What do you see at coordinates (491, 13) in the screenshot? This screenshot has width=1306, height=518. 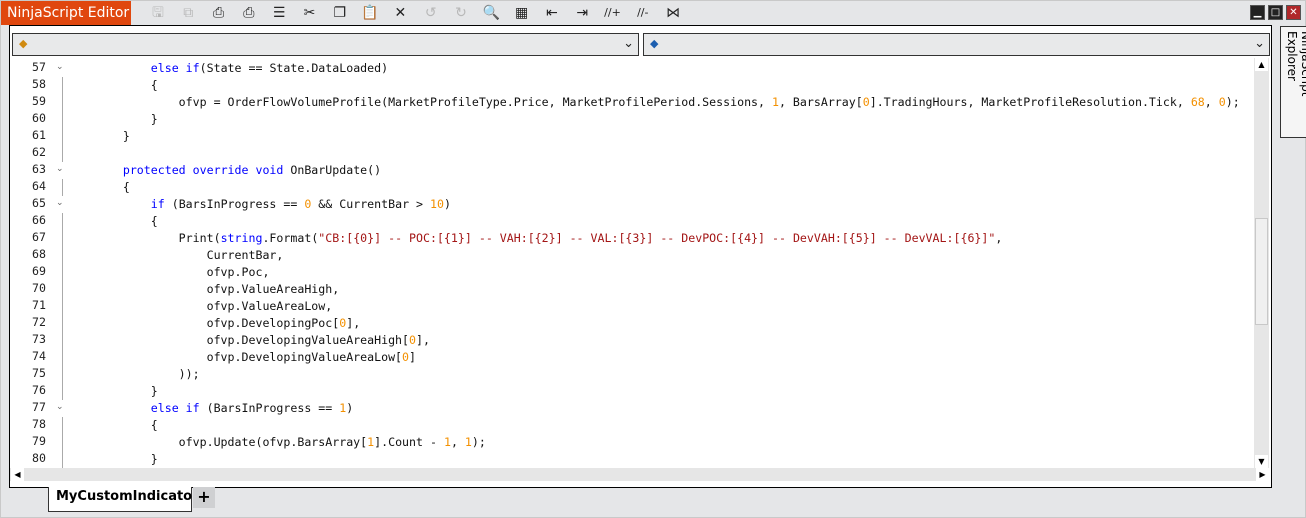 I see `find-icon: 🔍` at bounding box center [491, 13].